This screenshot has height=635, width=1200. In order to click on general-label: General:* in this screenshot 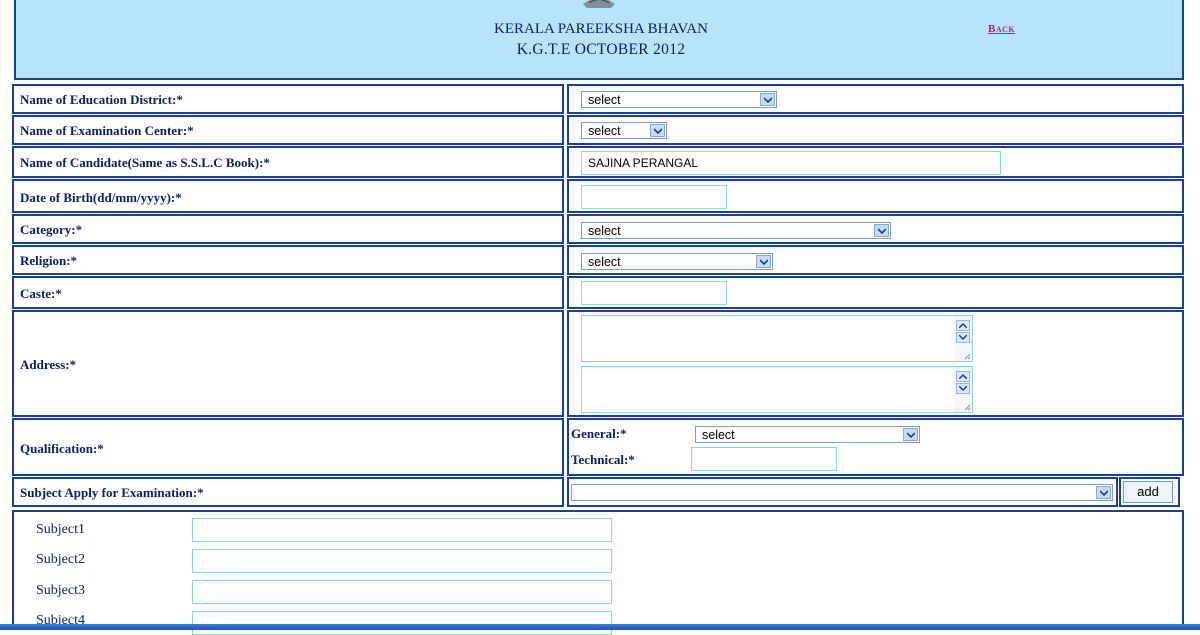, I will do `click(599, 433)`.